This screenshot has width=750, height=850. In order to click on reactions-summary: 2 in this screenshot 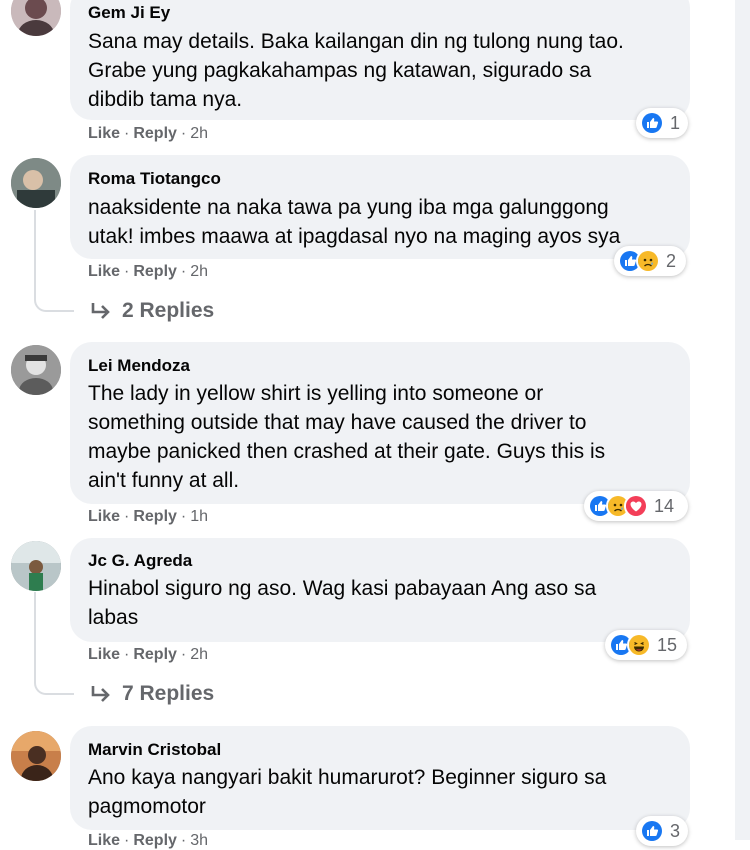, I will do `click(650, 261)`.